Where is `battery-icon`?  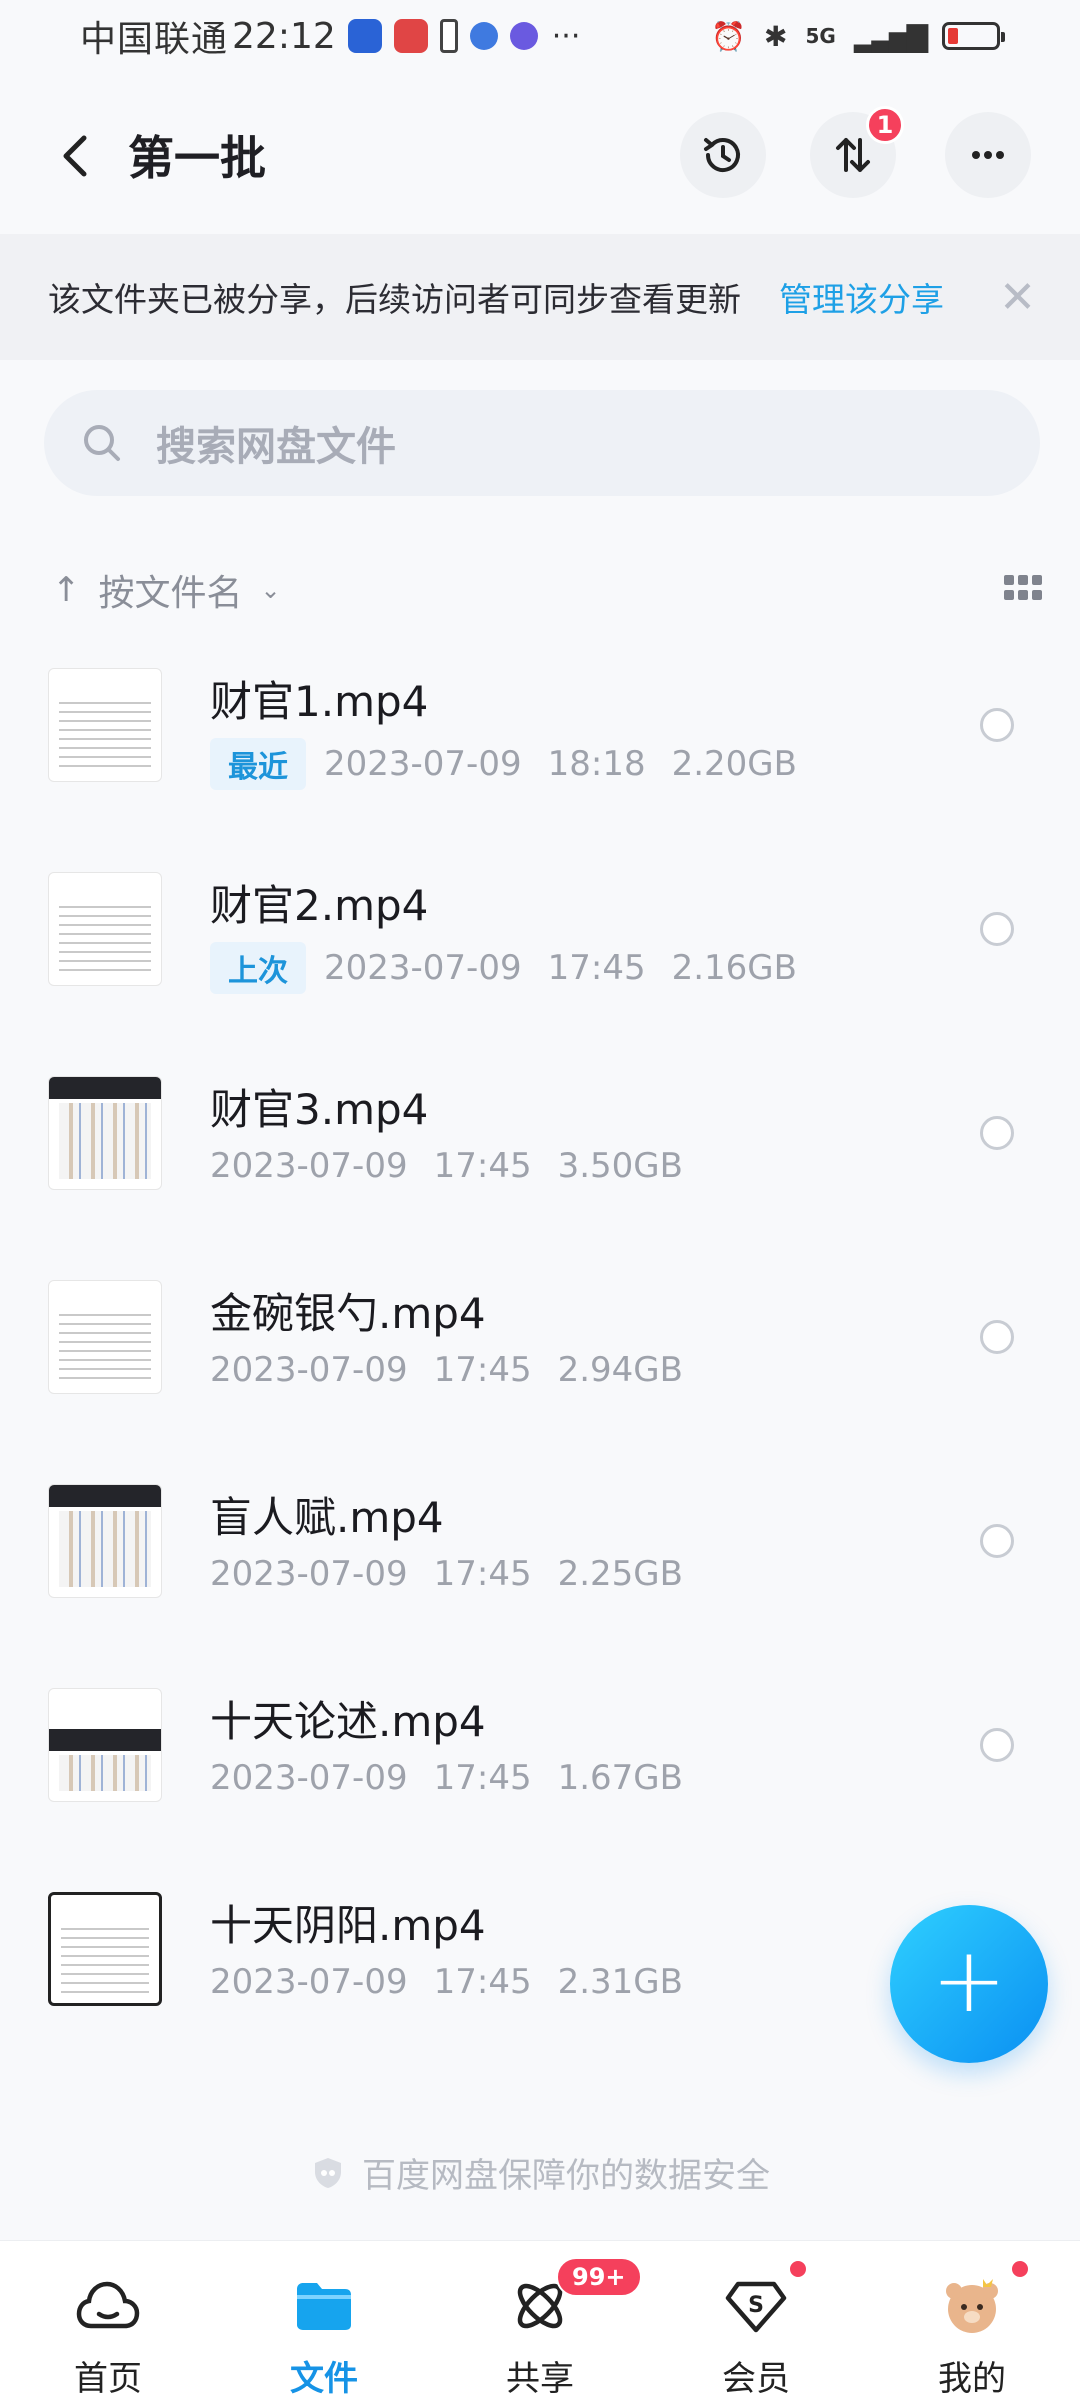
battery-icon is located at coordinates (973, 36).